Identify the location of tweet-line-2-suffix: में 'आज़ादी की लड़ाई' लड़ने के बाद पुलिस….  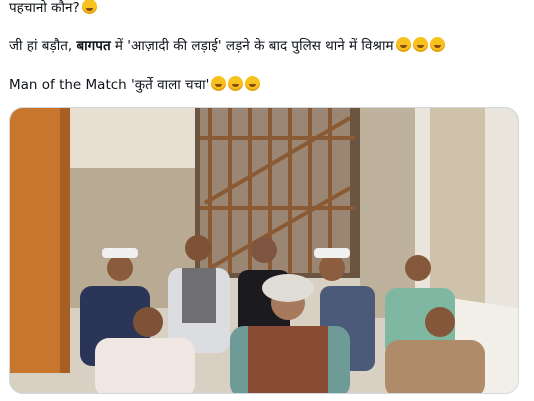
(252, 46).